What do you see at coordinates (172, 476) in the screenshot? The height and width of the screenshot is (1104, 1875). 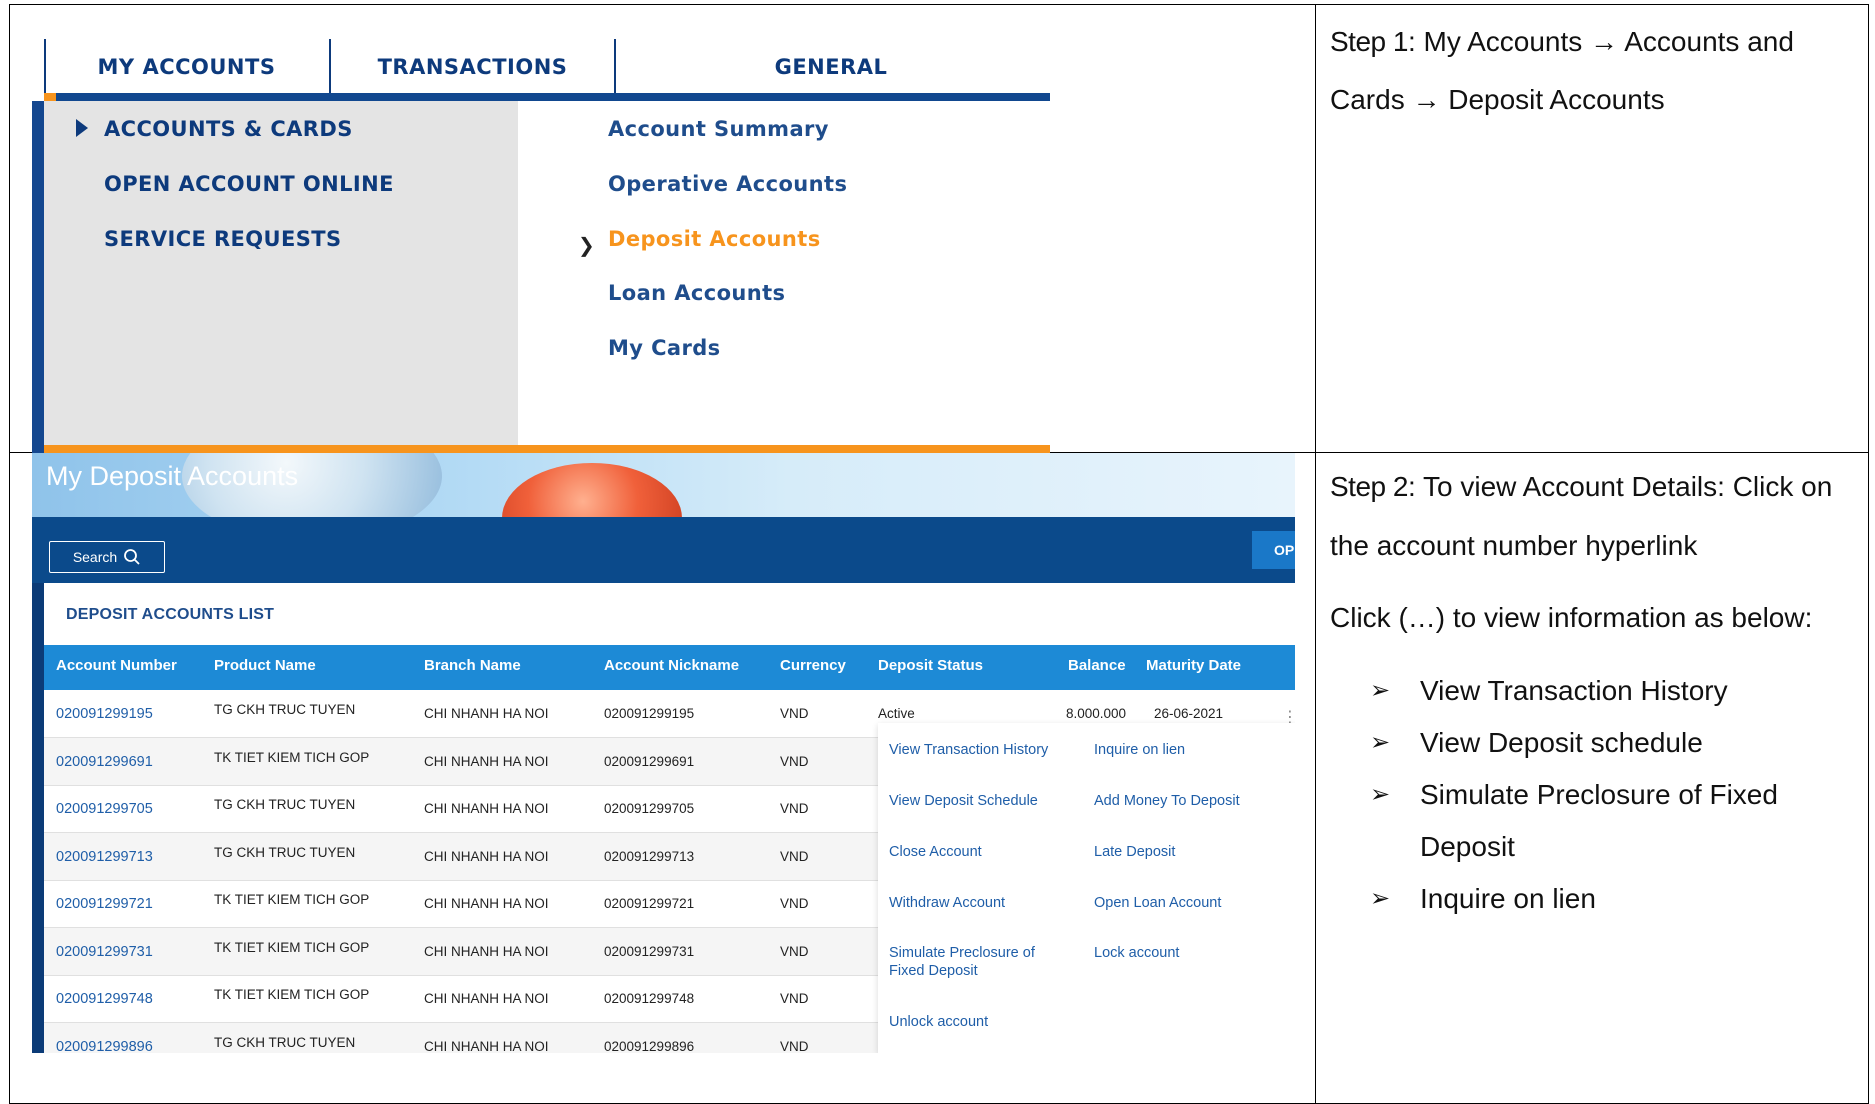 I see `page-title: My Deposit Accounts` at bounding box center [172, 476].